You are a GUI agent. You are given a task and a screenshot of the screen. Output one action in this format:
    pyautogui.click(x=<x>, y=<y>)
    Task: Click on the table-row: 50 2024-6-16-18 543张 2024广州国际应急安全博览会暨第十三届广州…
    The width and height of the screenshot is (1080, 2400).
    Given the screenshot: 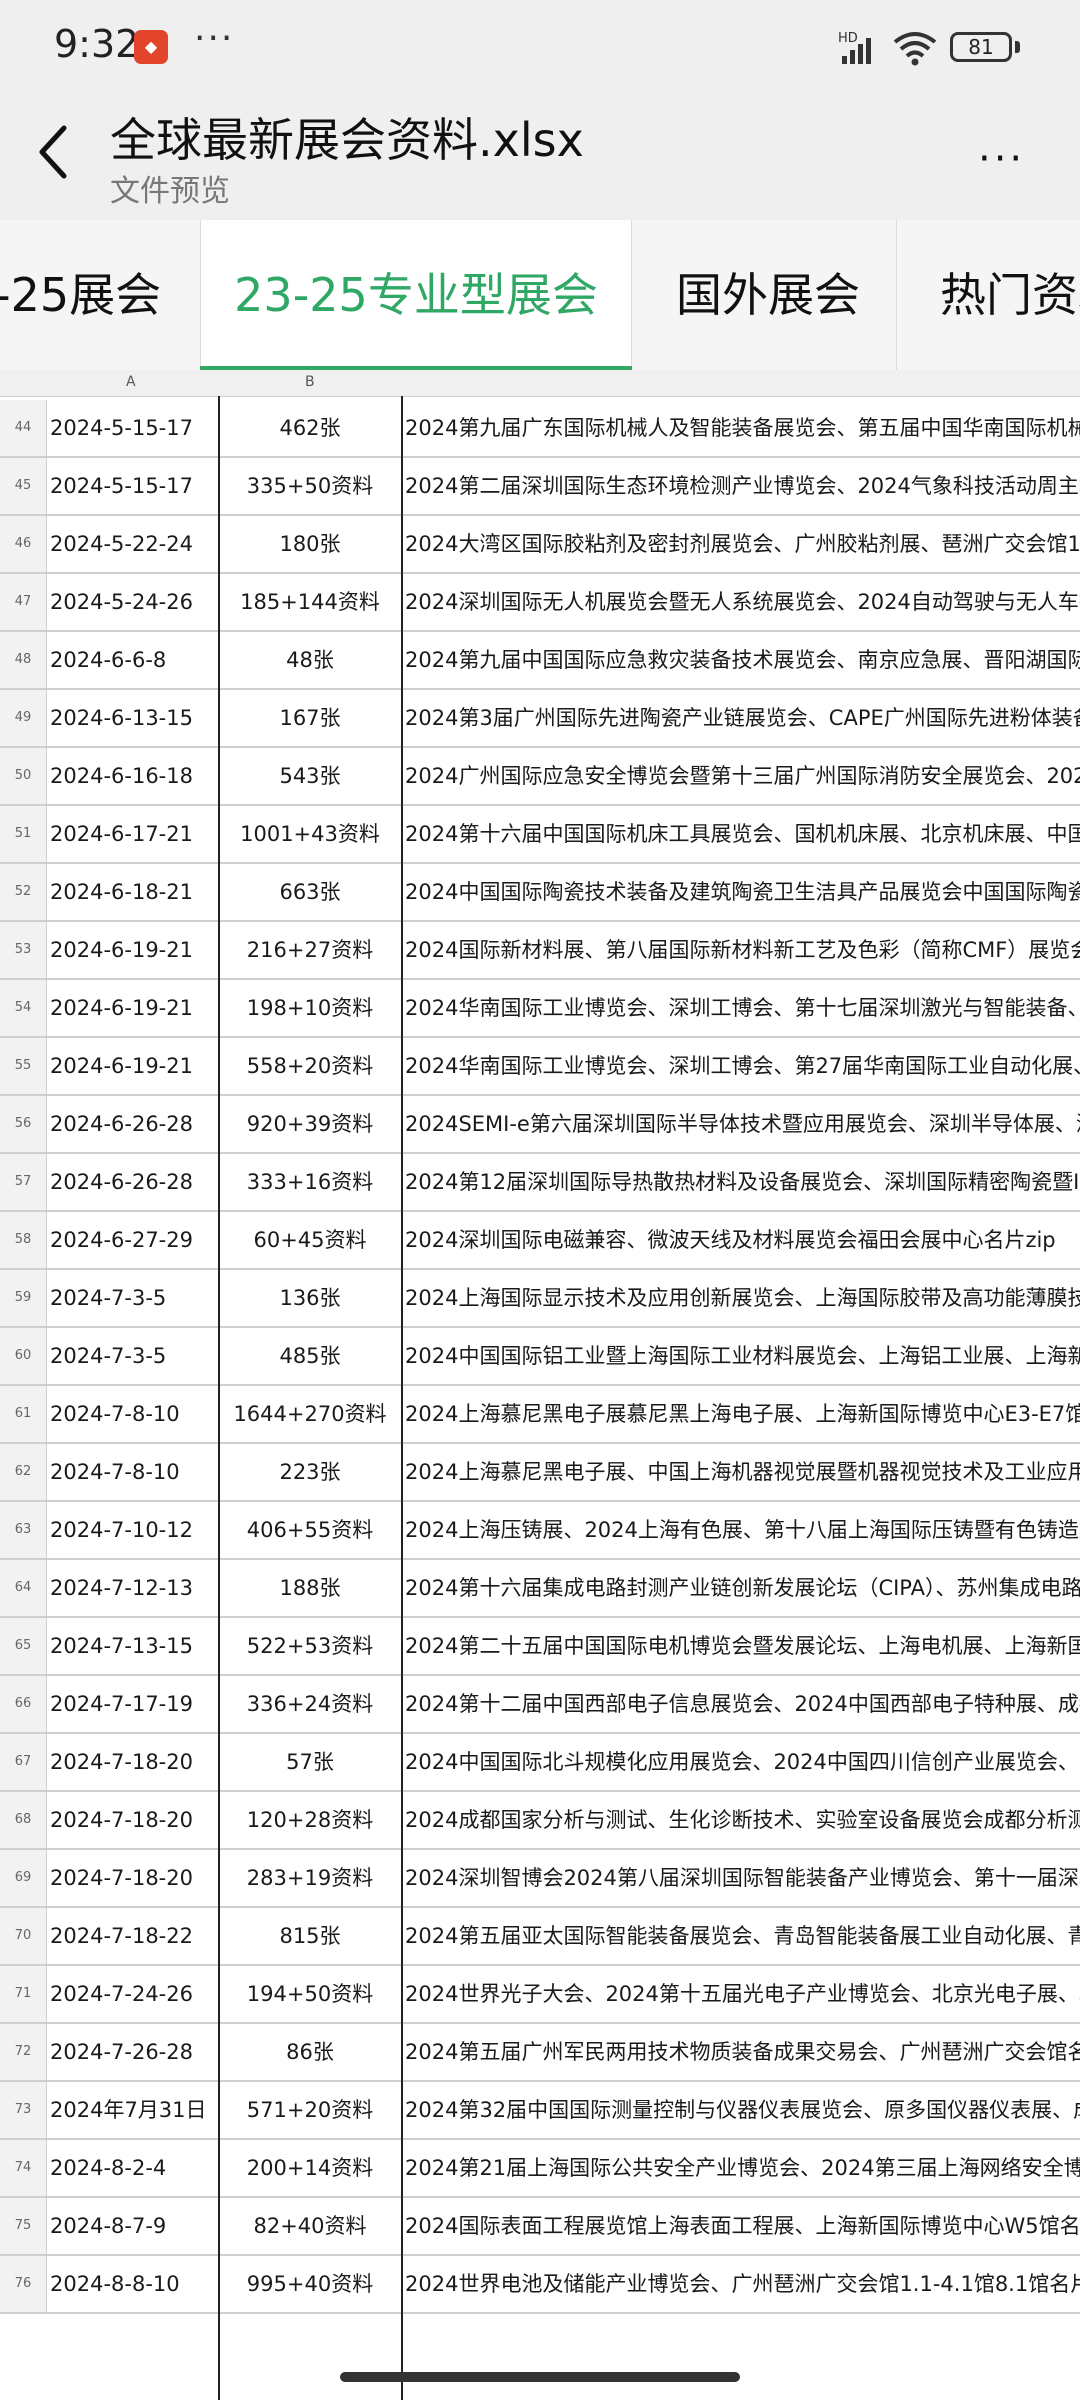 What is the action you would take?
    pyautogui.click(x=540, y=777)
    